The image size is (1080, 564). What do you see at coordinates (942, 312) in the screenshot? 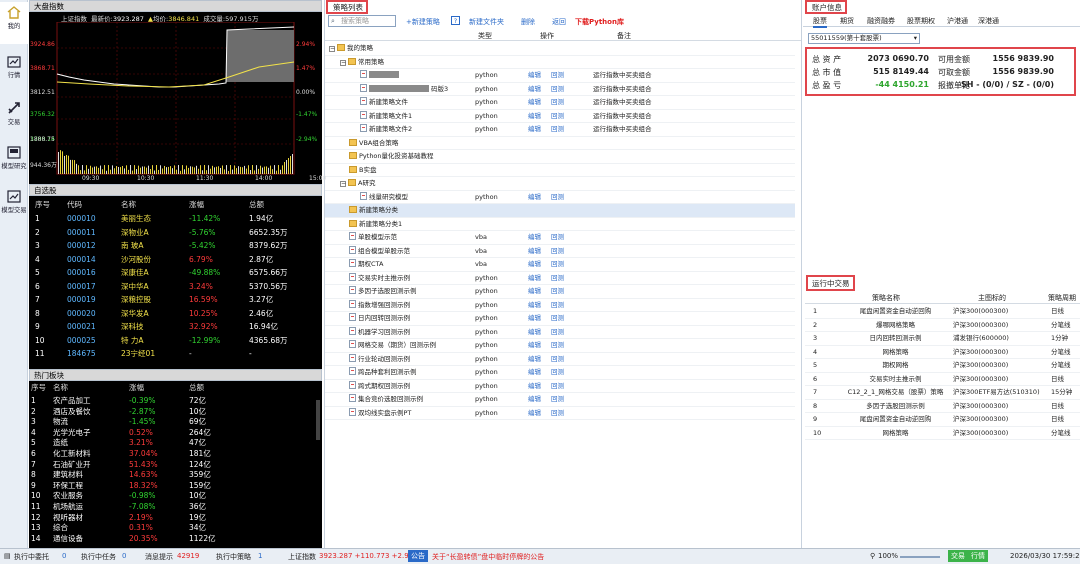
I see `running-trade-row: 1 尾盘闲置资金自动逆回购 沪深300(000300) 日线` at bounding box center [942, 312].